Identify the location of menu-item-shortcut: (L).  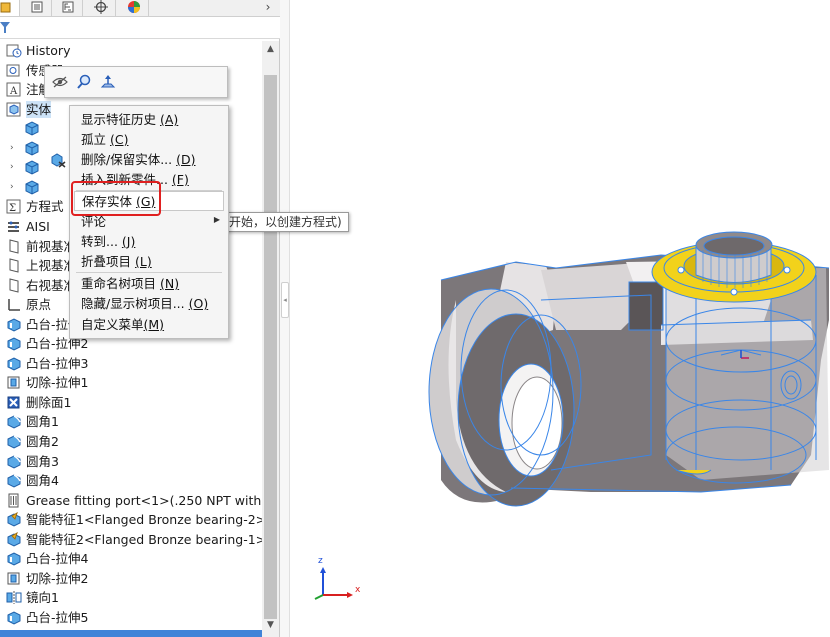
(143, 261).